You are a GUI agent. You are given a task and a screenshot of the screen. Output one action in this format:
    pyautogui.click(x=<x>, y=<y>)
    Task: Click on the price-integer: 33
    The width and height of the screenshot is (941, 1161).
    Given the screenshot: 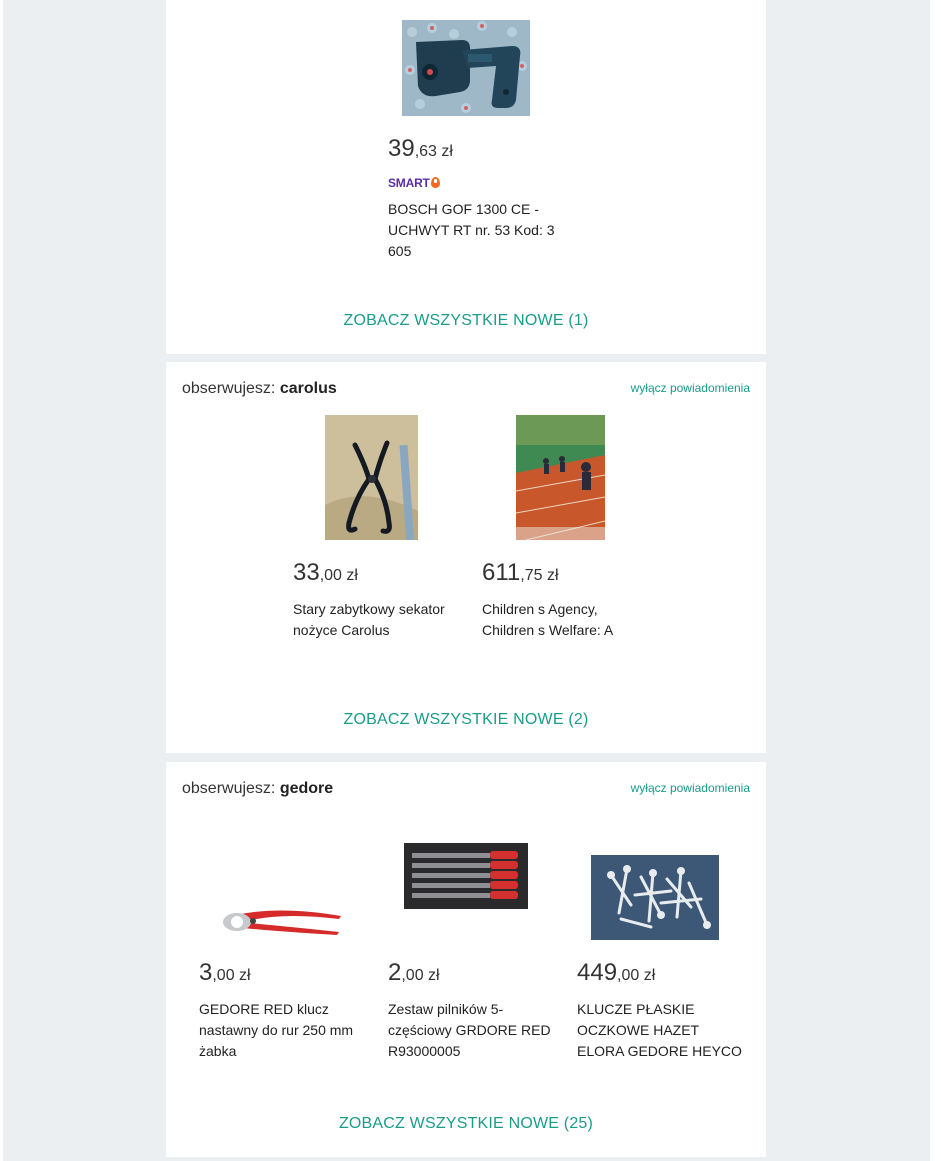 What is the action you would take?
    pyautogui.click(x=306, y=572)
    